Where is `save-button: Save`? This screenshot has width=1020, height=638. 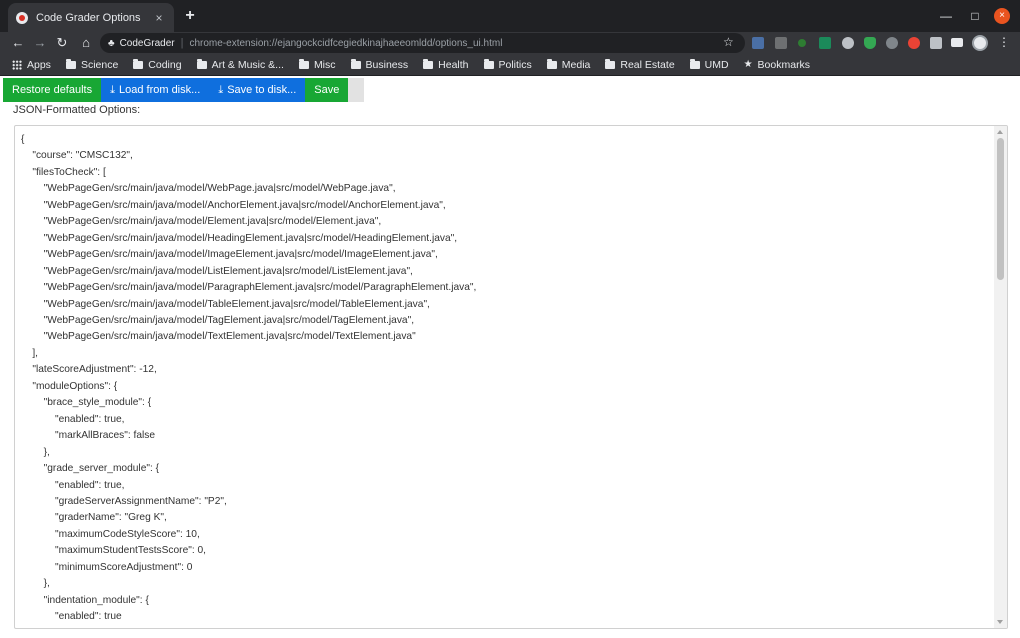 save-button: Save is located at coordinates (327, 90).